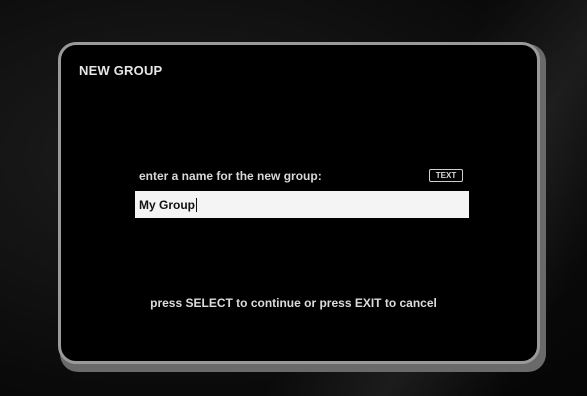  What do you see at coordinates (446, 175) in the screenshot?
I see `text-mode-badge: TEXT` at bounding box center [446, 175].